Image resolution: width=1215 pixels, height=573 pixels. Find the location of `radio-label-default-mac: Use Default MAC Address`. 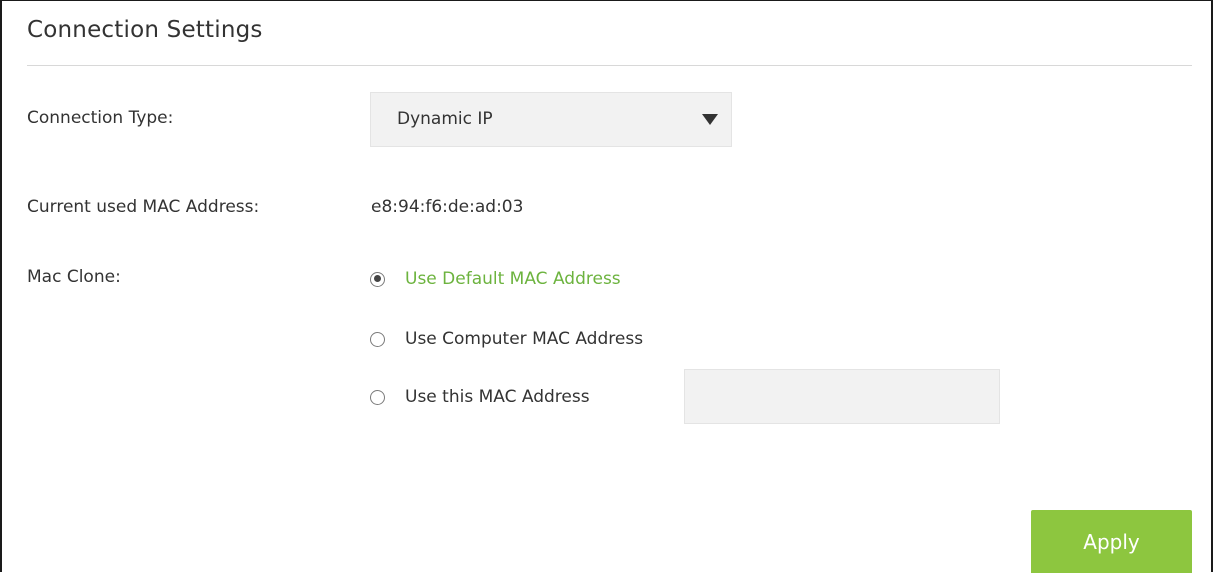

radio-label-default-mac: Use Default MAC Address is located at coordinates (513, 279).